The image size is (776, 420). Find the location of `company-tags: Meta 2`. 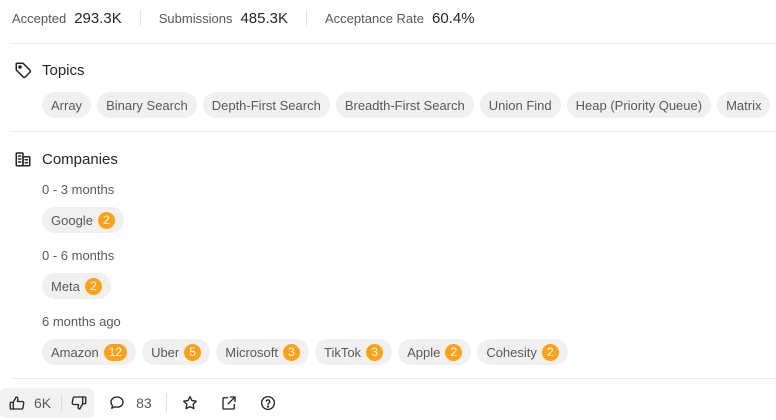

company-tags: Meta 2 is located at coordinates (79, 286).